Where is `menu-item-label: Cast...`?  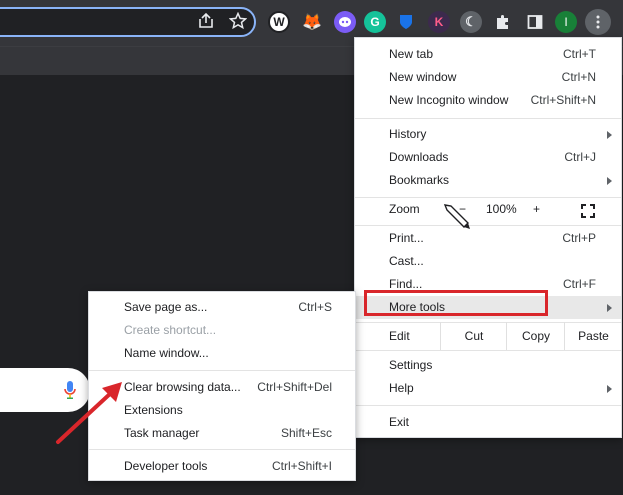
menu-item-label: Cast... is located at coordinates (406, 261).